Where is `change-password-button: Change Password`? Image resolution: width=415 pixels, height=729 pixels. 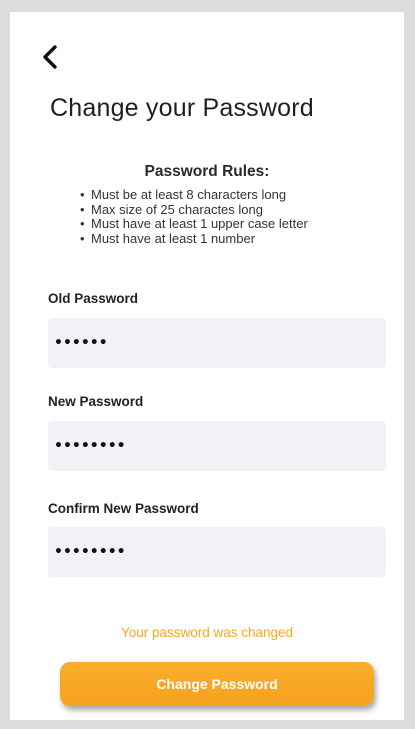 change-password-button: Change Password is located at coordinates (217, 684).